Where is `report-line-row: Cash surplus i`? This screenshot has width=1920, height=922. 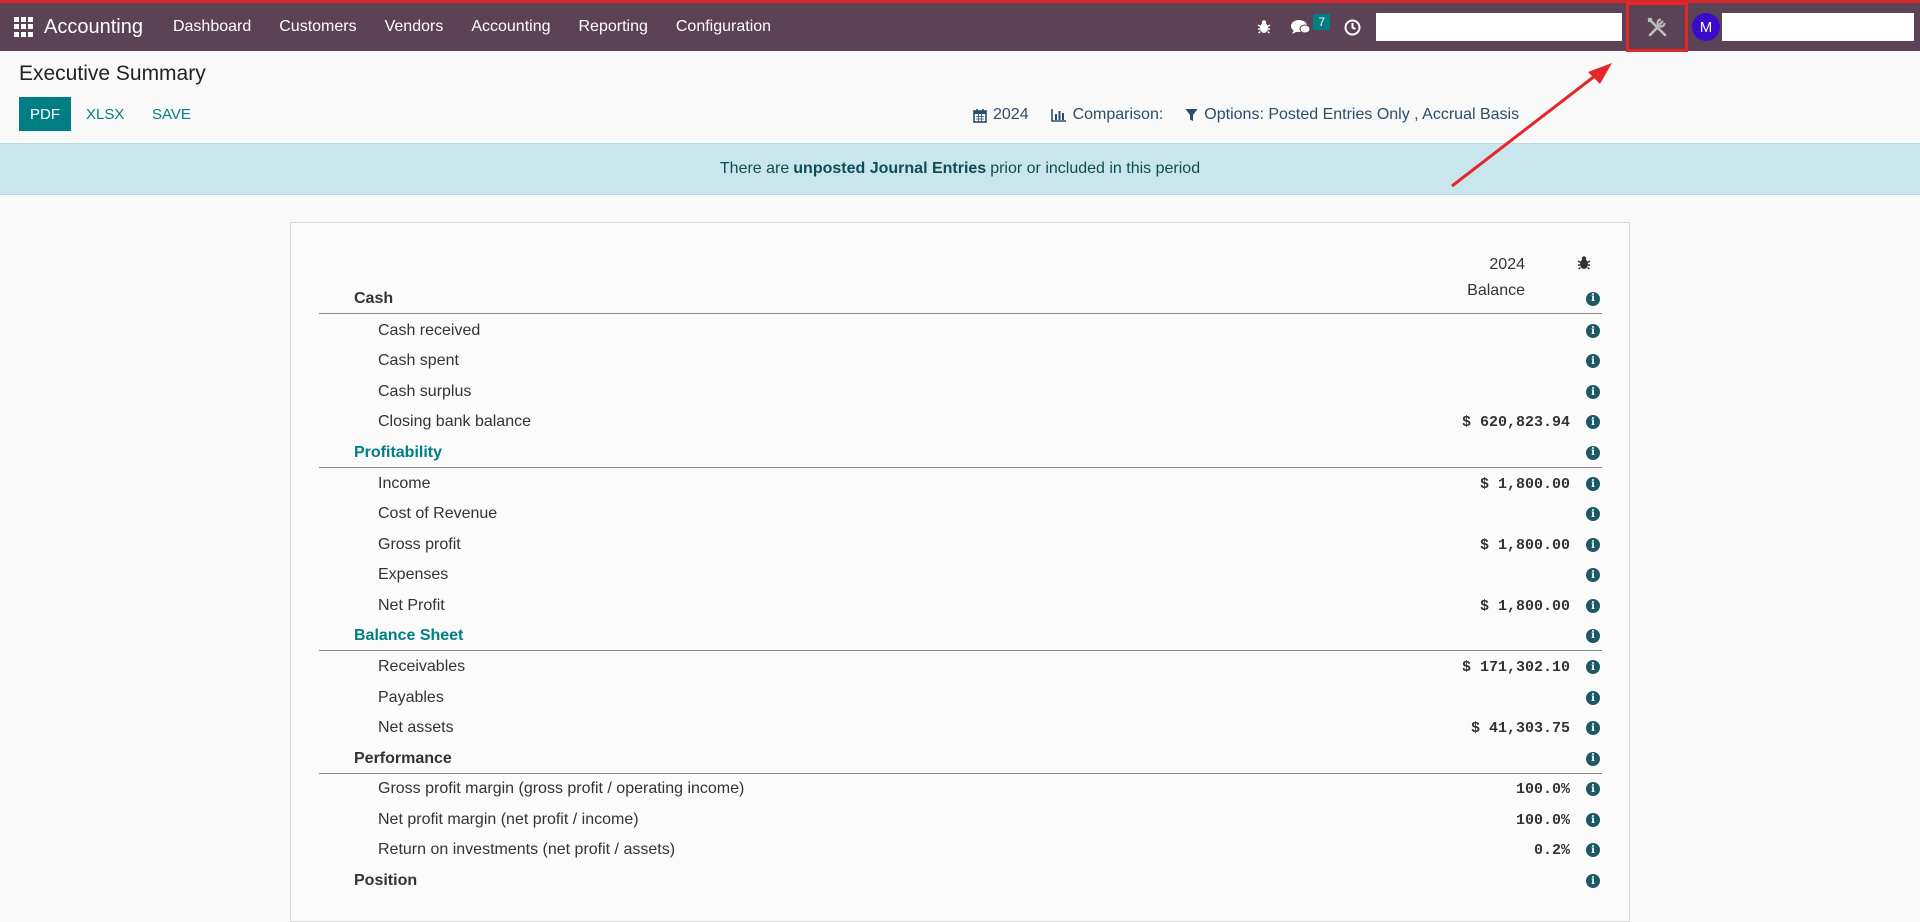
report-line-row: Cash surplus i is located at coordinates (960, 392).